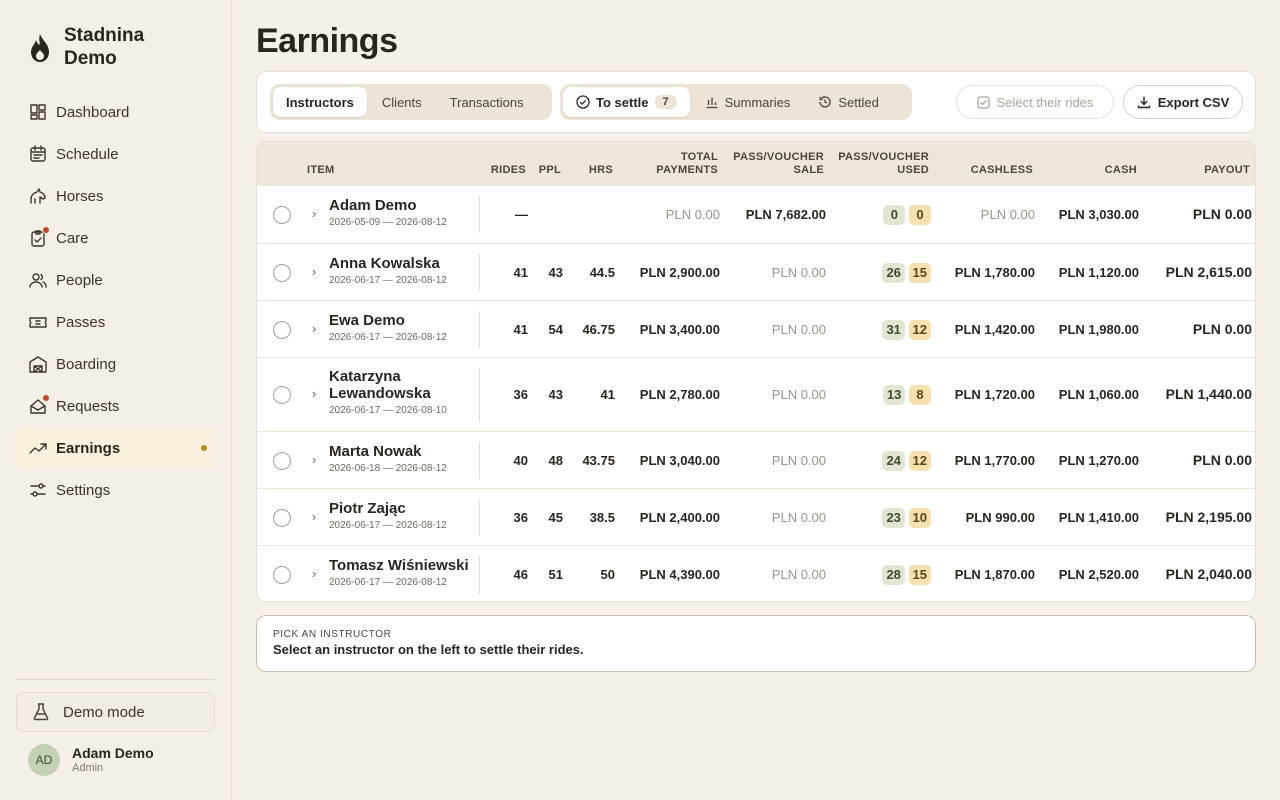  I want to click on brand-line-2: Demo, so click(90, 58).